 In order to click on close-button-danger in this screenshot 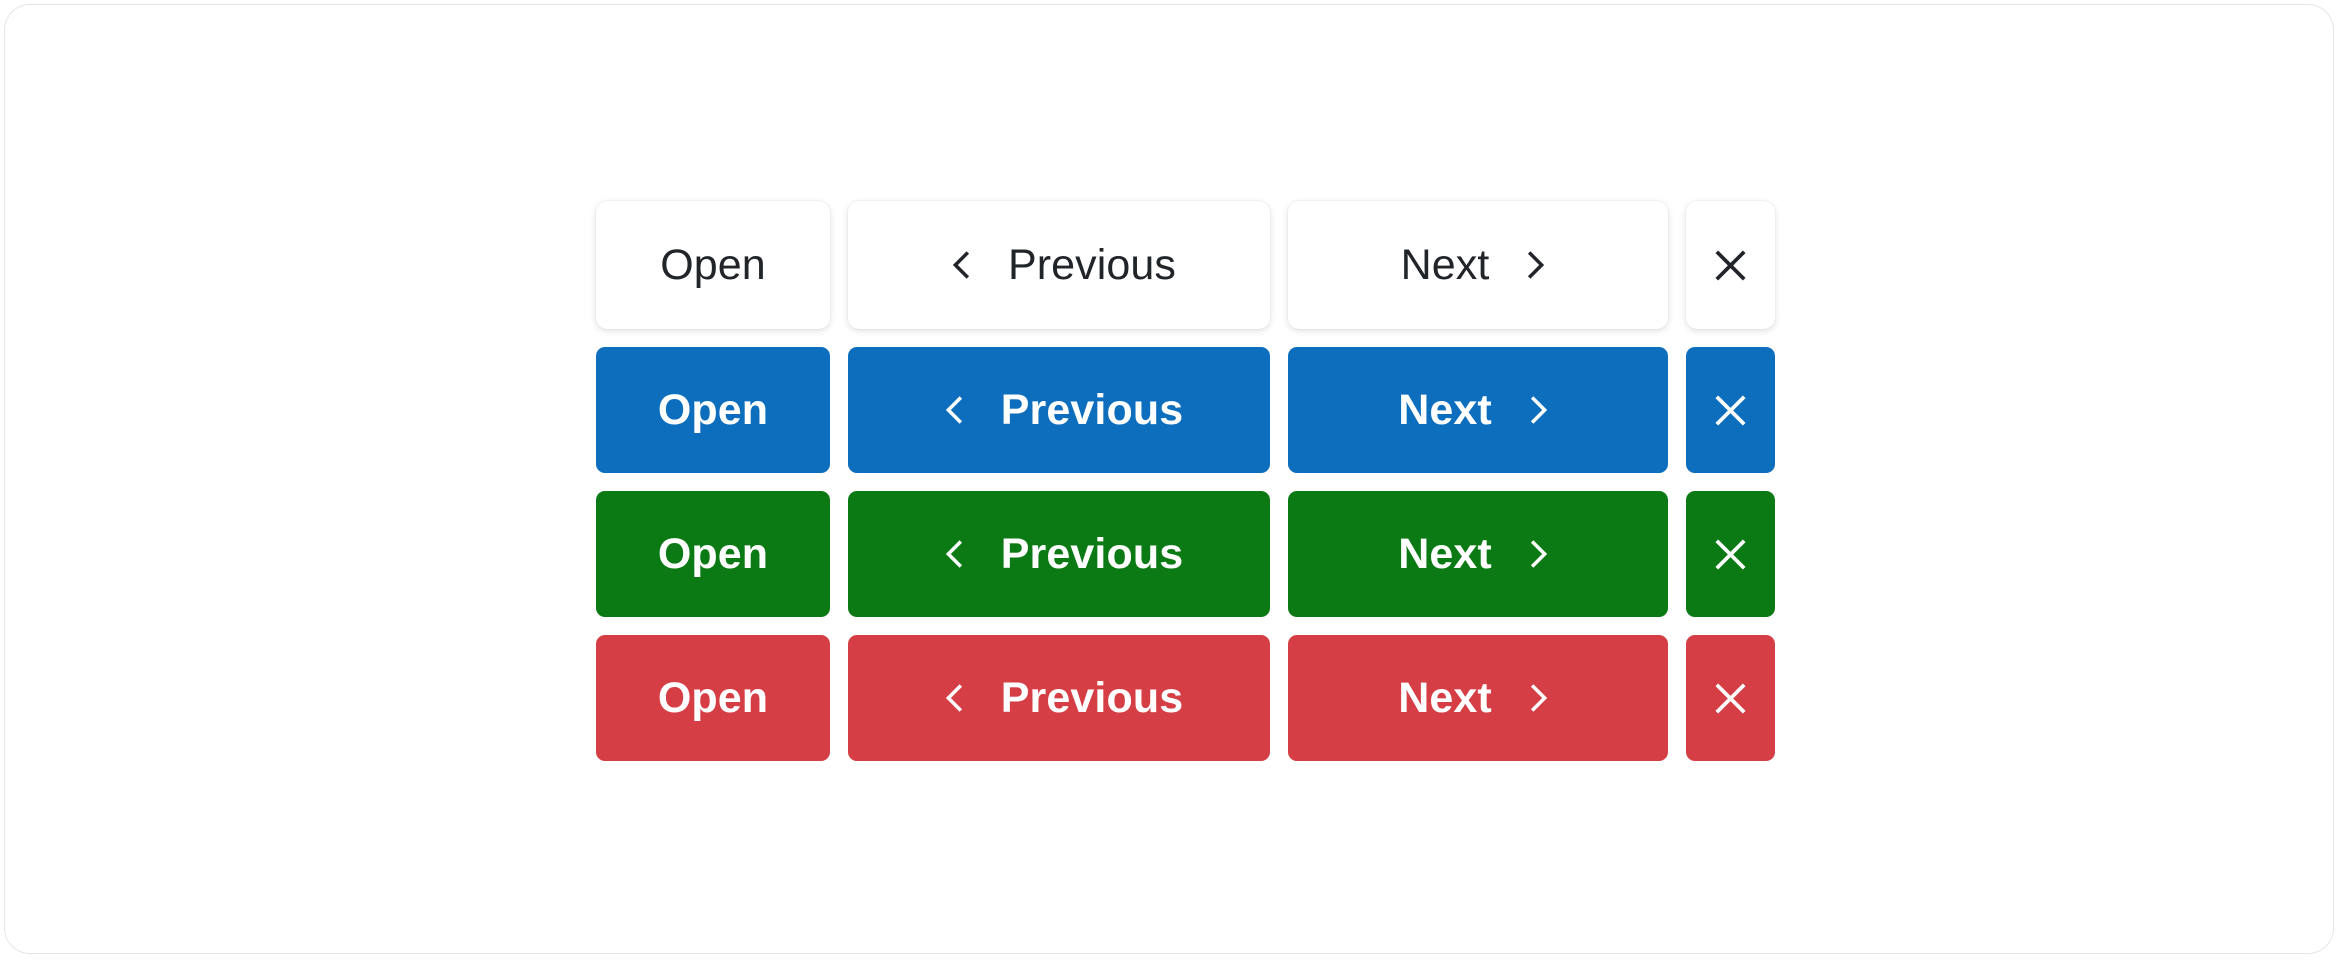, I will do `click(1730, 698)`.